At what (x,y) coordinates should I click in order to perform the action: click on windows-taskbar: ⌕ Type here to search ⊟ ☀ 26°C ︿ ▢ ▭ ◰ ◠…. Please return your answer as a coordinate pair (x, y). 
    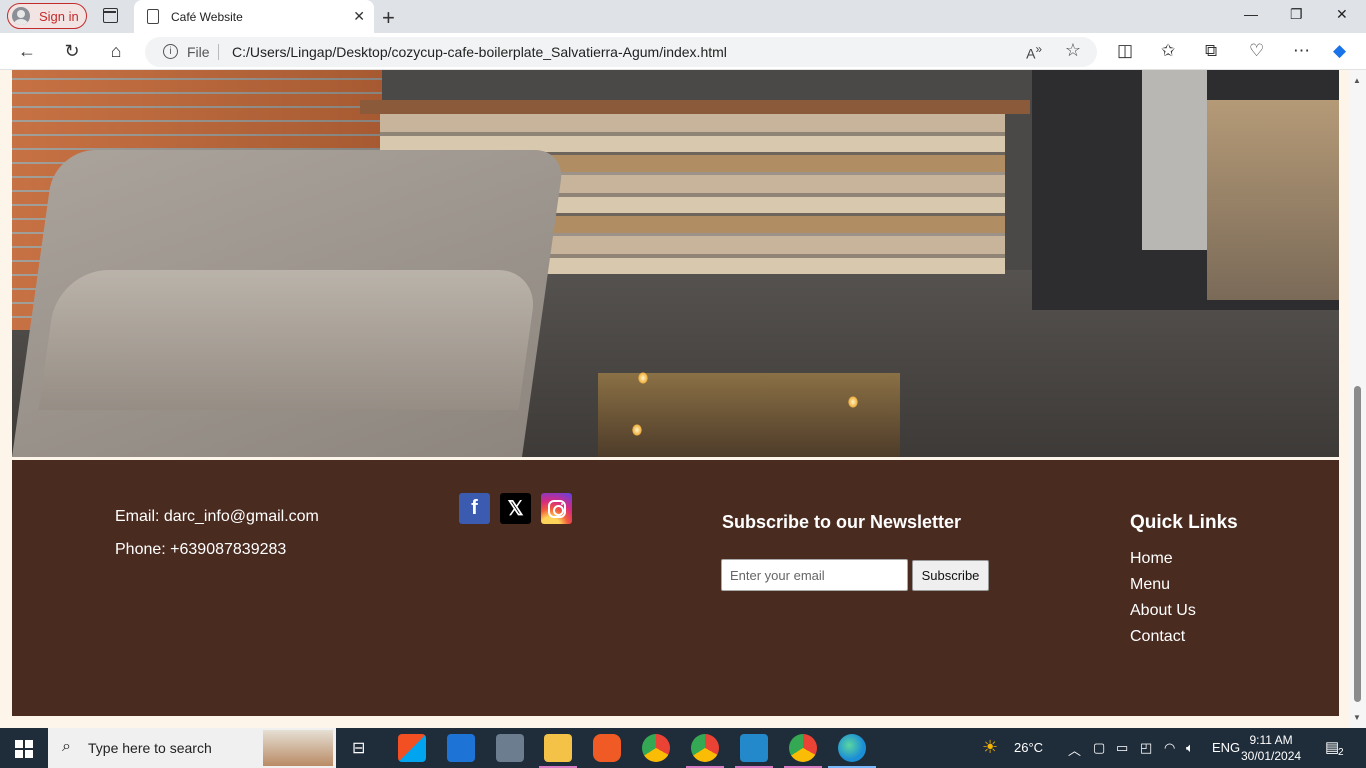
    Looking at the image, I should click on (683, 748).